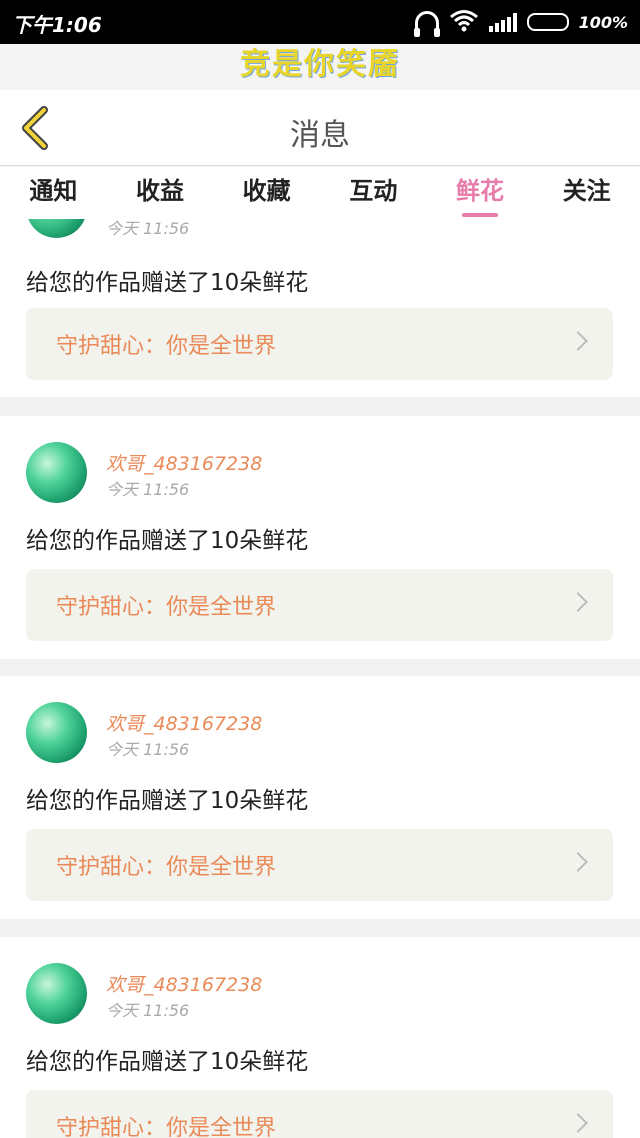 The image size is (640, 1138). Describe the element at coordinates (586, 193) in the screenshot. I see `tab-follow: 关注` at that location.